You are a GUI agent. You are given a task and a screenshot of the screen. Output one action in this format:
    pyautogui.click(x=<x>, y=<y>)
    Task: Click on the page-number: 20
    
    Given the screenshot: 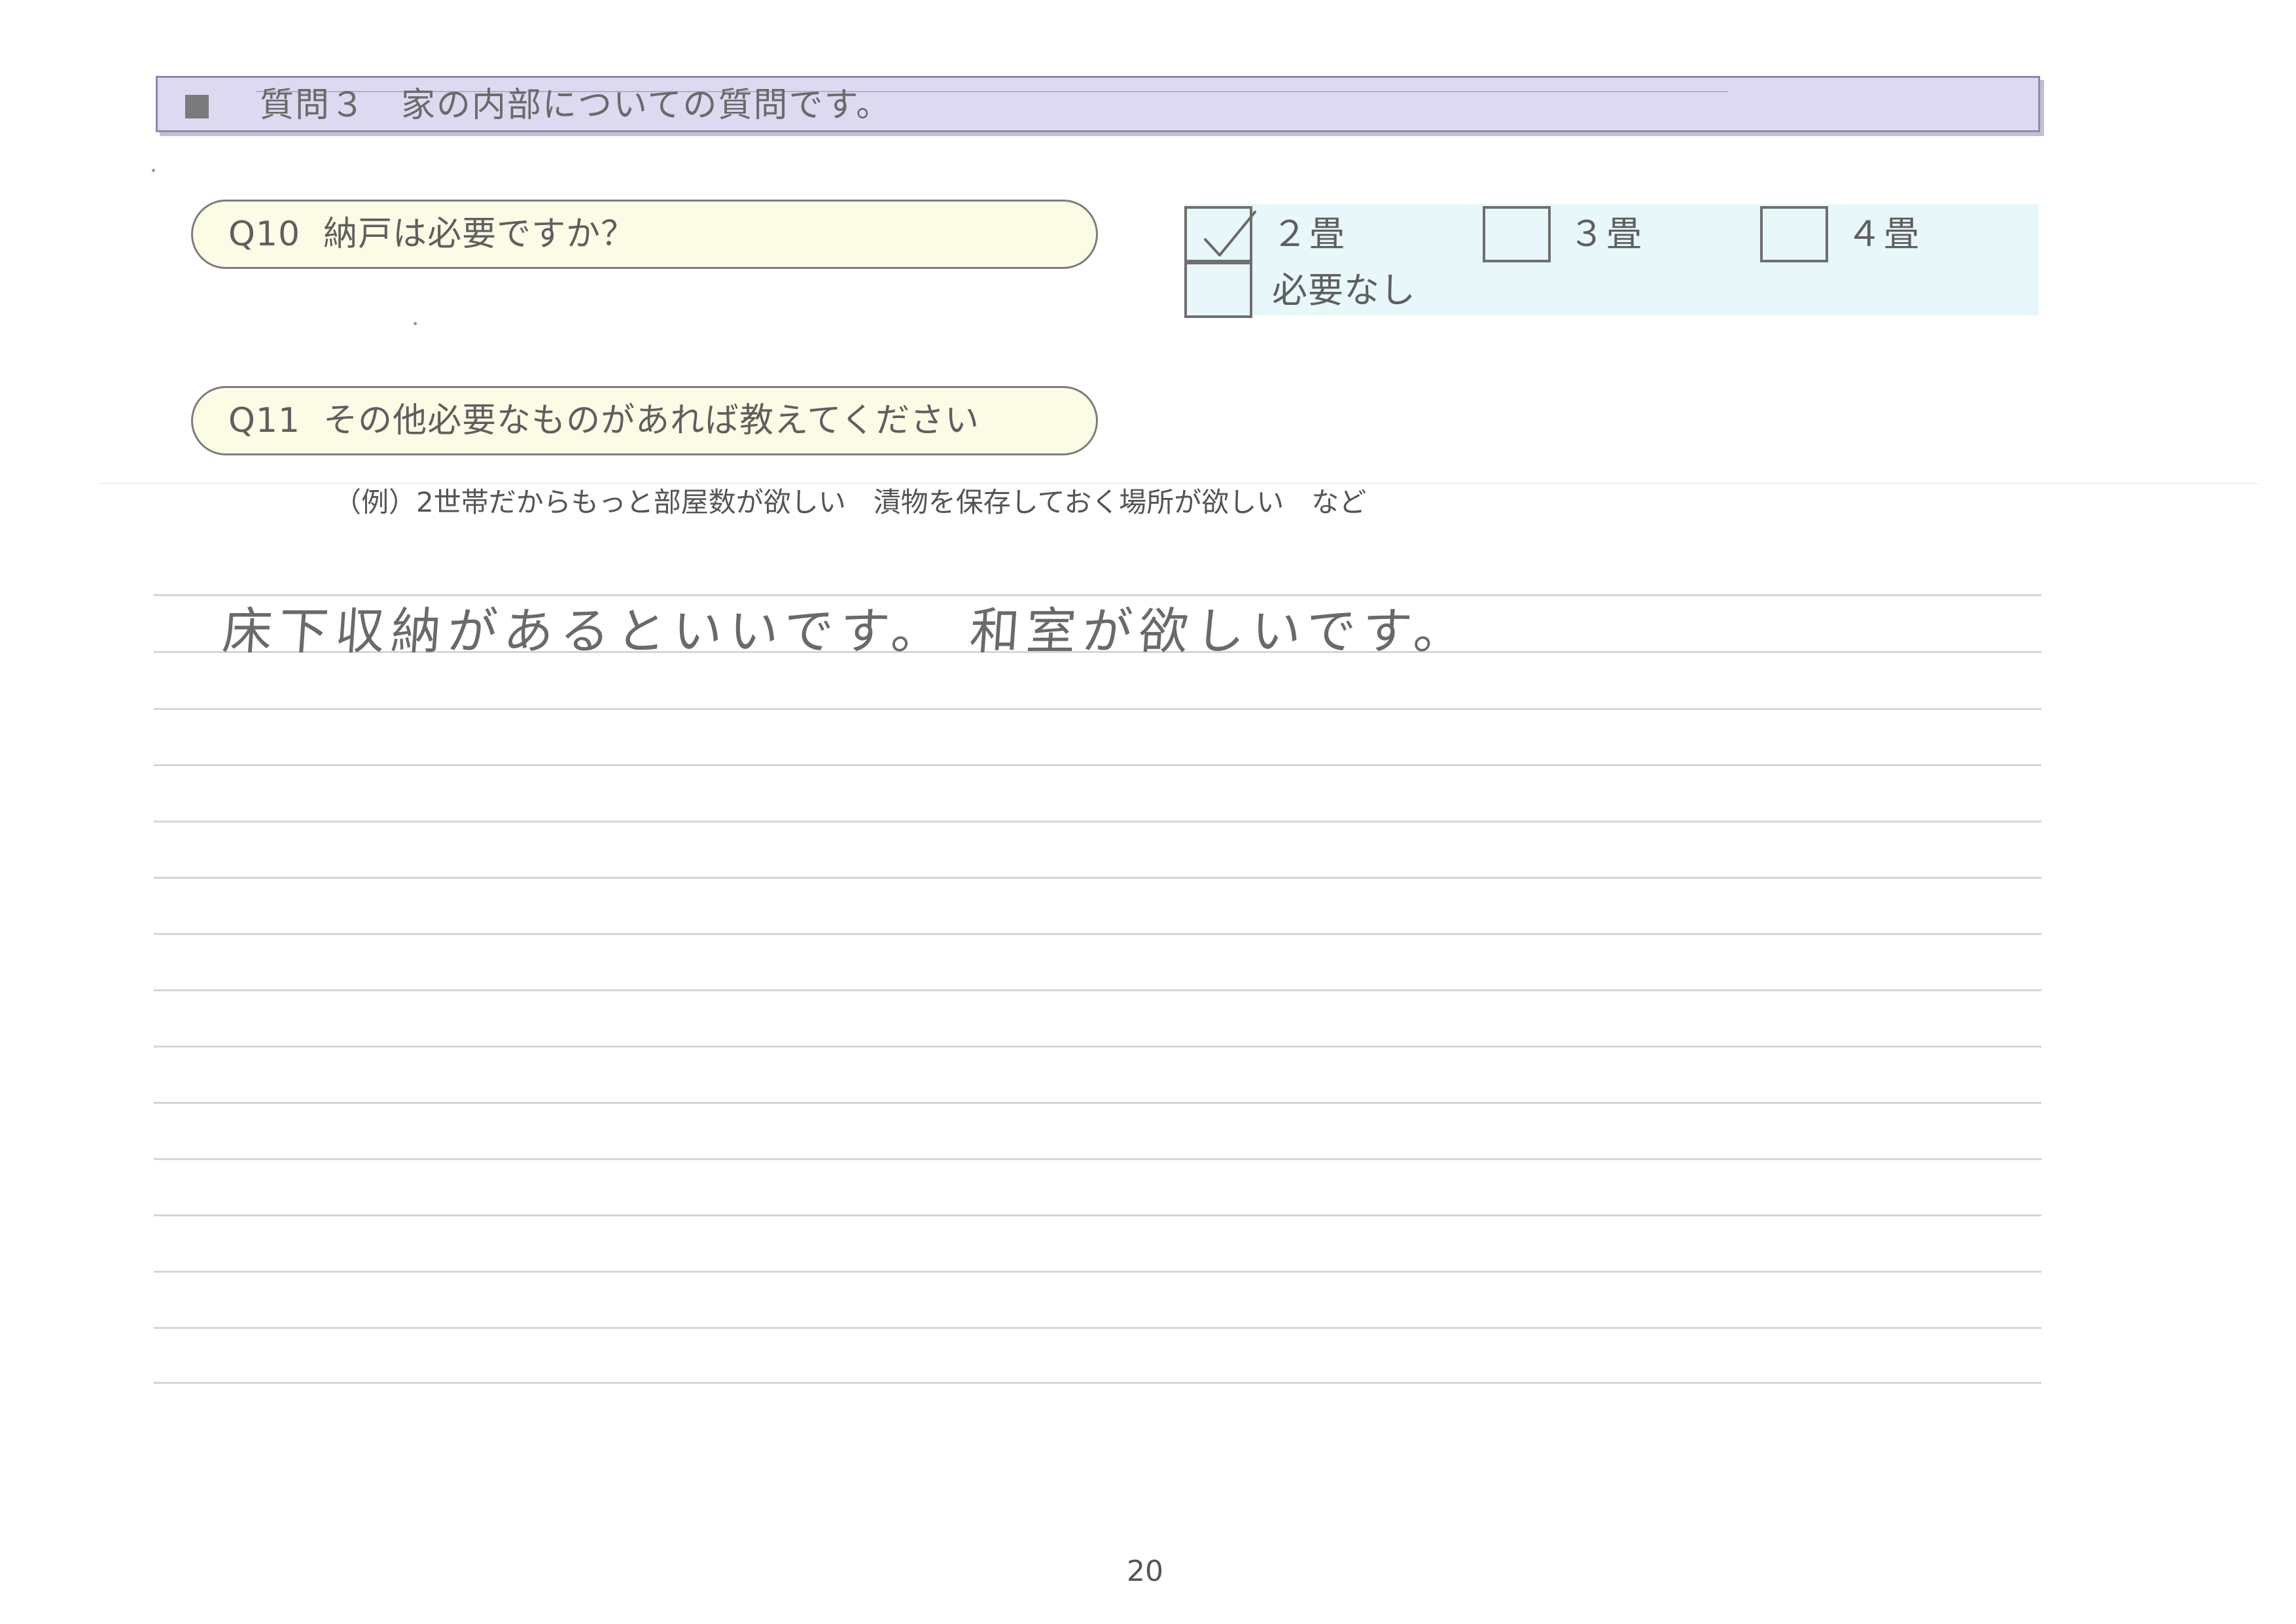 What is the action you would take?
    pyautogui.click(x=1145, y=1571)
    